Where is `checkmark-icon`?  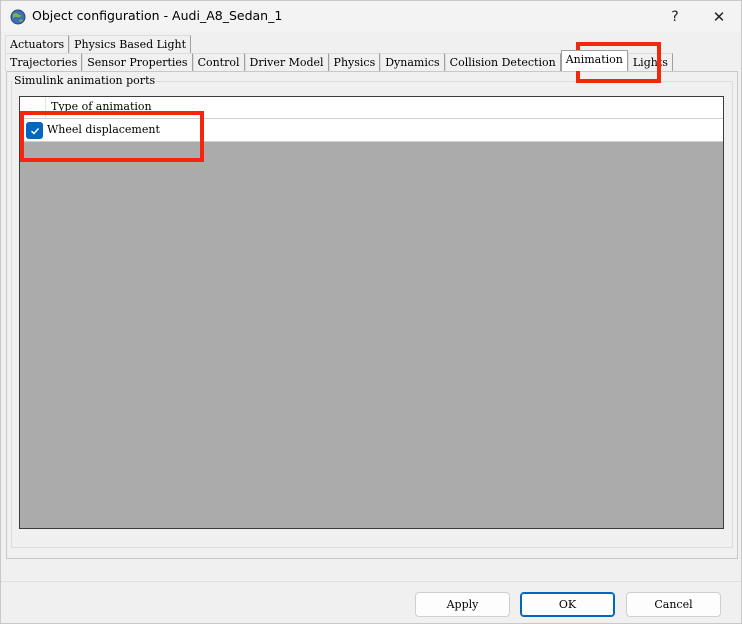
checkmark-icon is located at coordinates (34, 130).